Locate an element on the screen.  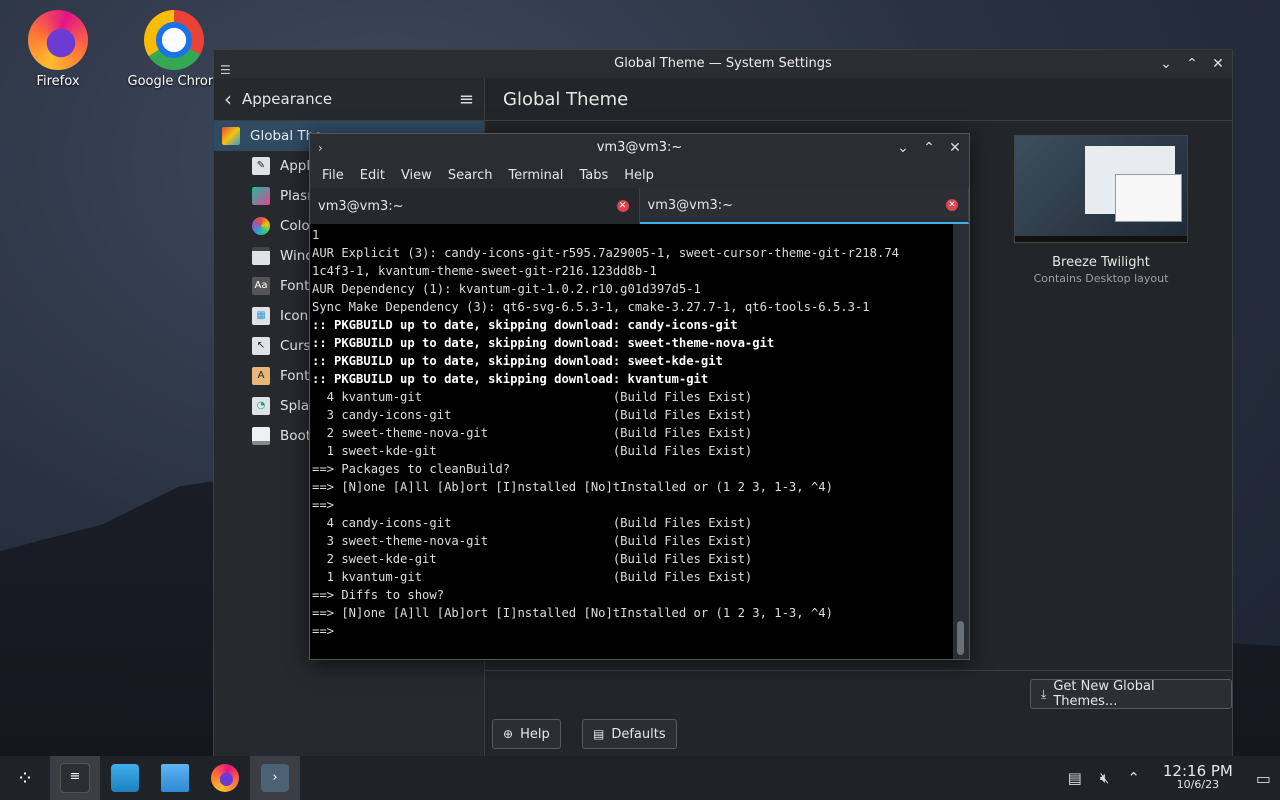
launcher-icon: ⁘ is located at coordinates (25, 778).